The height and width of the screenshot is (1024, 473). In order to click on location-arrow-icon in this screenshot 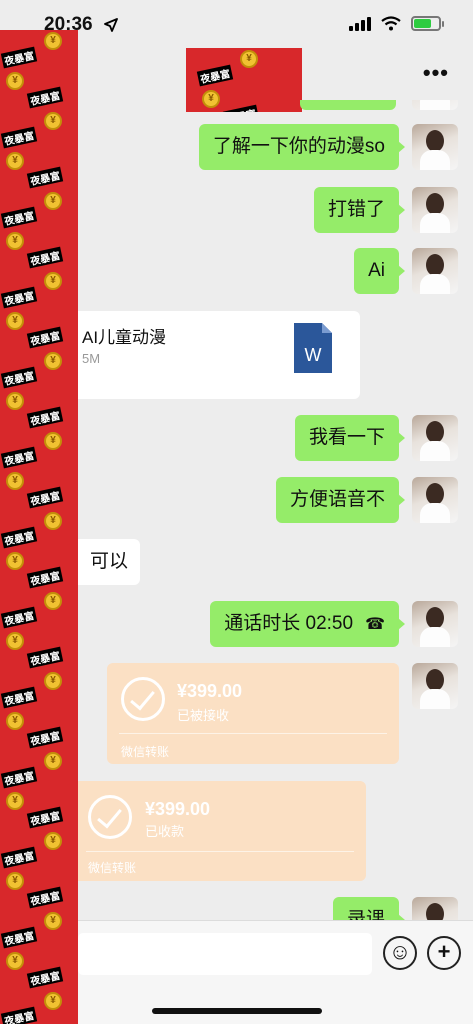, I will do `click(111, 25)`.